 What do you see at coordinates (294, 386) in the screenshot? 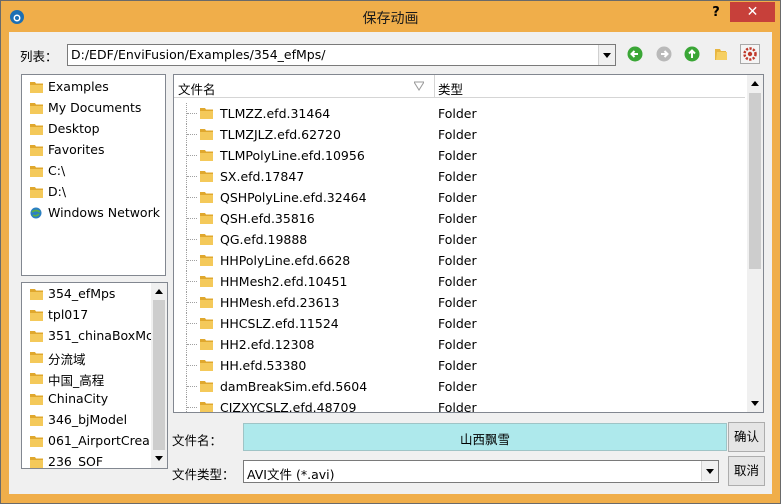
I see `file-name-cell: damBreakSim.efd.5604` at bounding box center [294, 386].